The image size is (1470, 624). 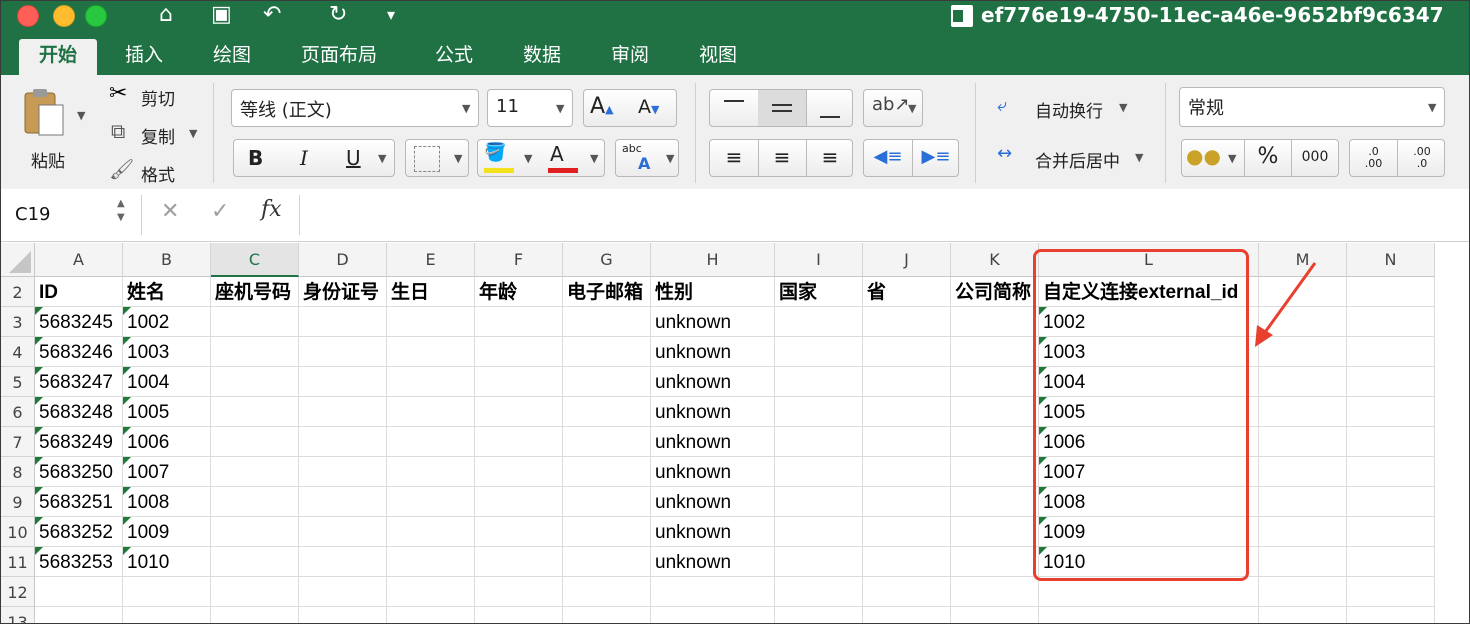 I want to click on table-cell: 1002, so click(x=167, y=322).